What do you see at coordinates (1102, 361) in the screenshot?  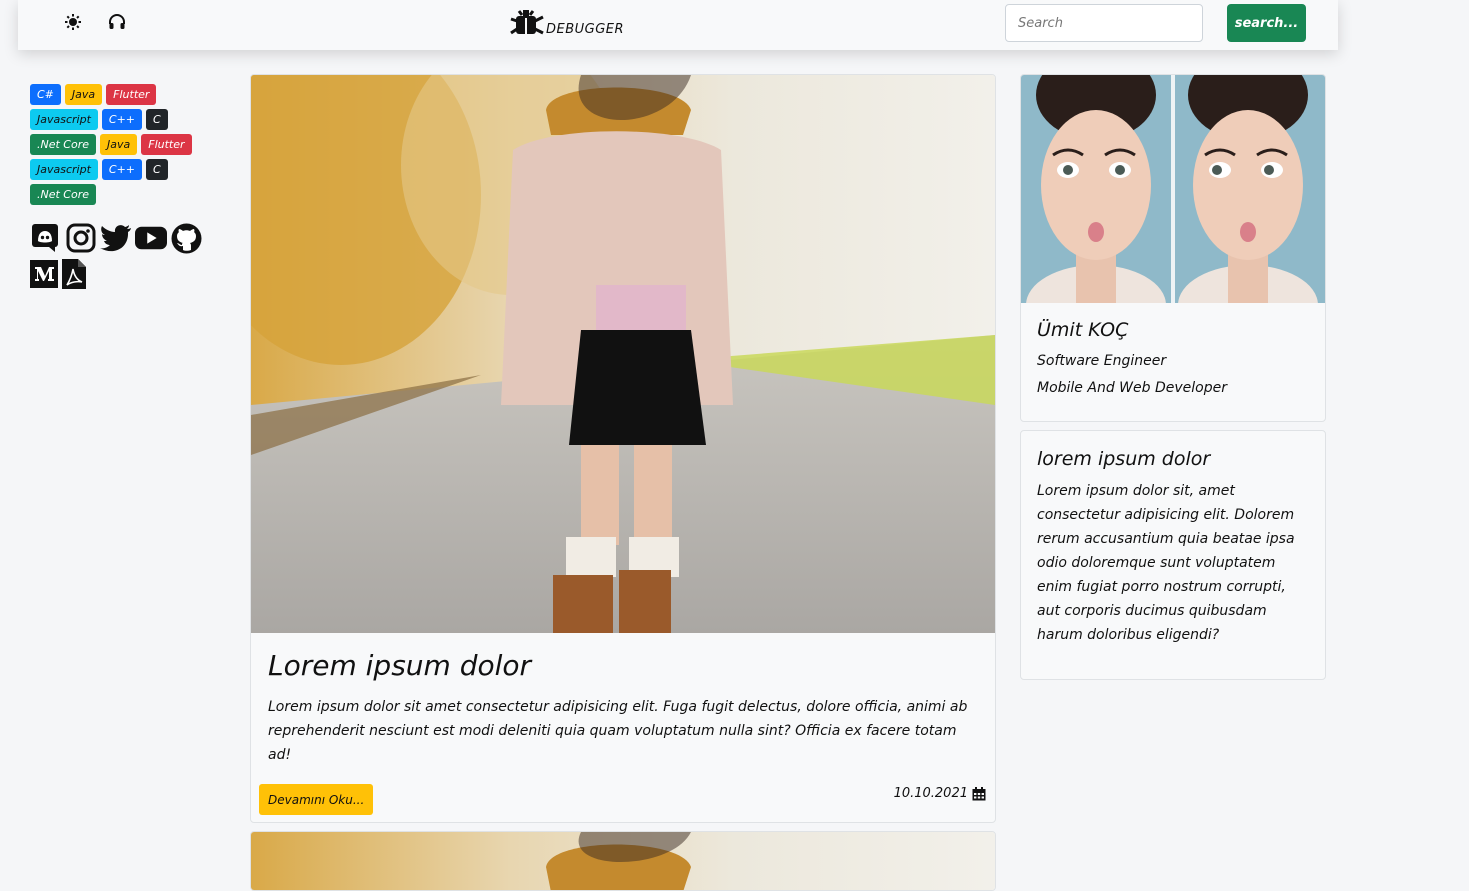 I see `profile-role: Software Engineer` at bounding box center [1102, 361].